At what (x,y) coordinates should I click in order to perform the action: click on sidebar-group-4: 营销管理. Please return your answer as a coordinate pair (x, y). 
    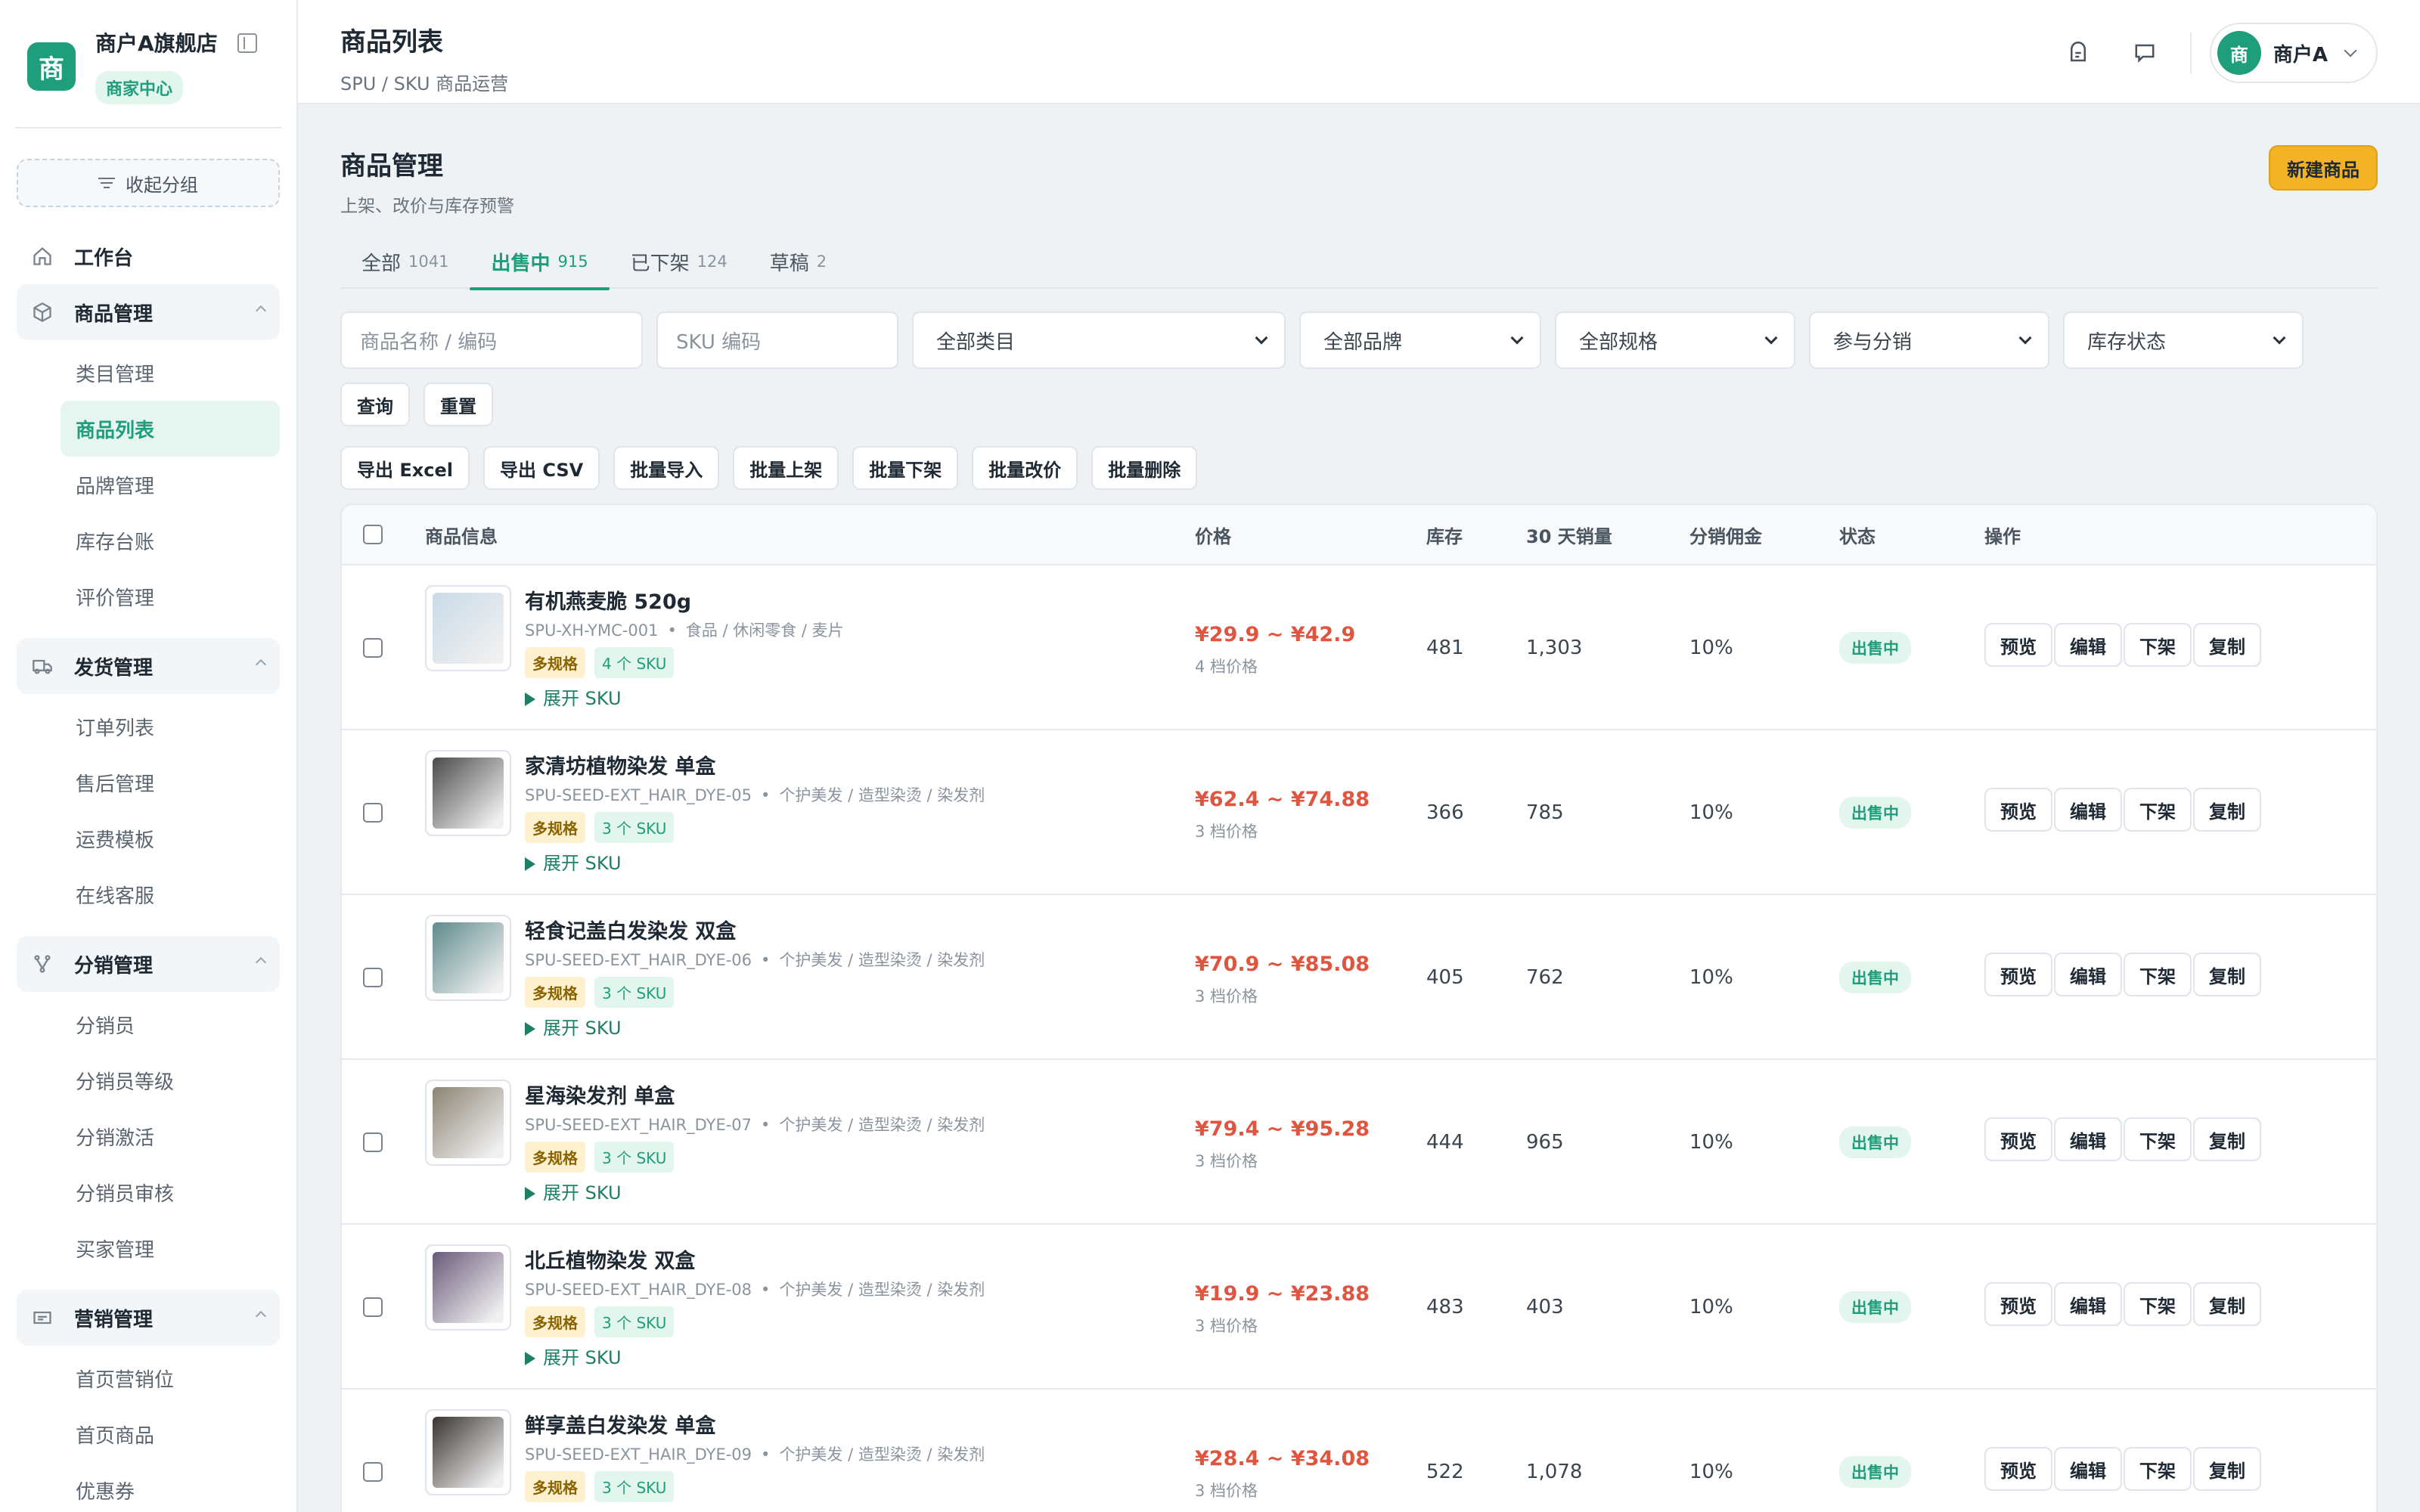
    Looking at the image, I should click on (148, 1318).